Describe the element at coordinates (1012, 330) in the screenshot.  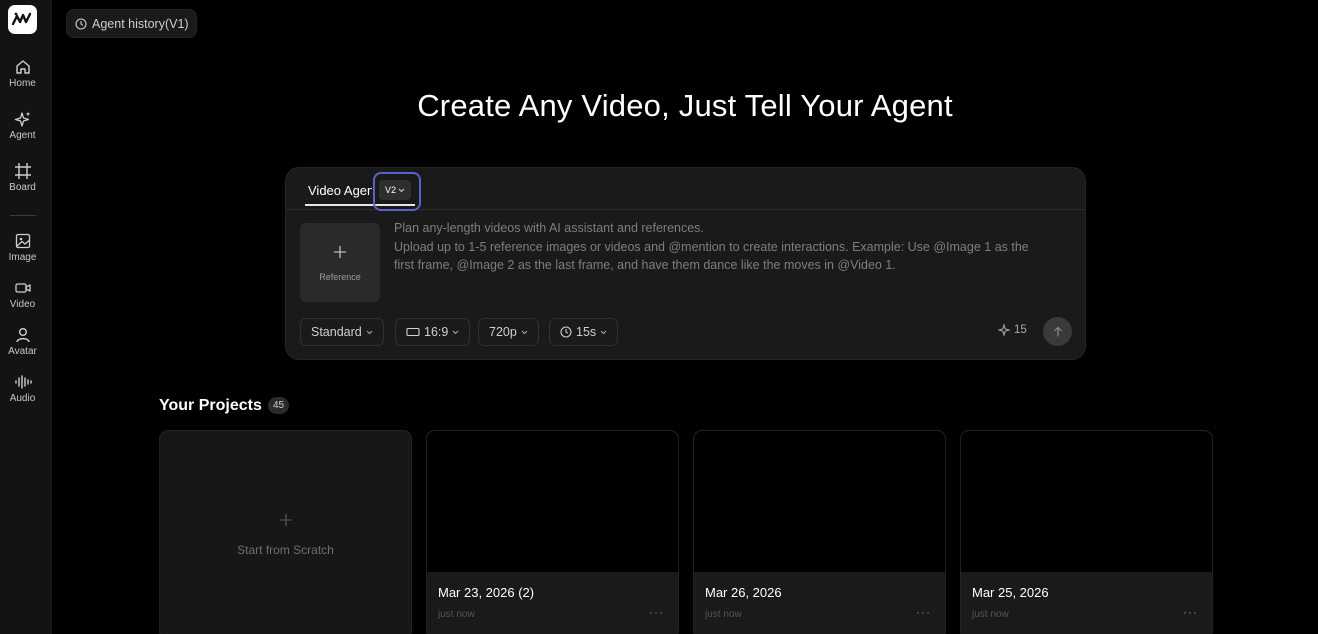
I see `credits-indicator: 15` at that location.